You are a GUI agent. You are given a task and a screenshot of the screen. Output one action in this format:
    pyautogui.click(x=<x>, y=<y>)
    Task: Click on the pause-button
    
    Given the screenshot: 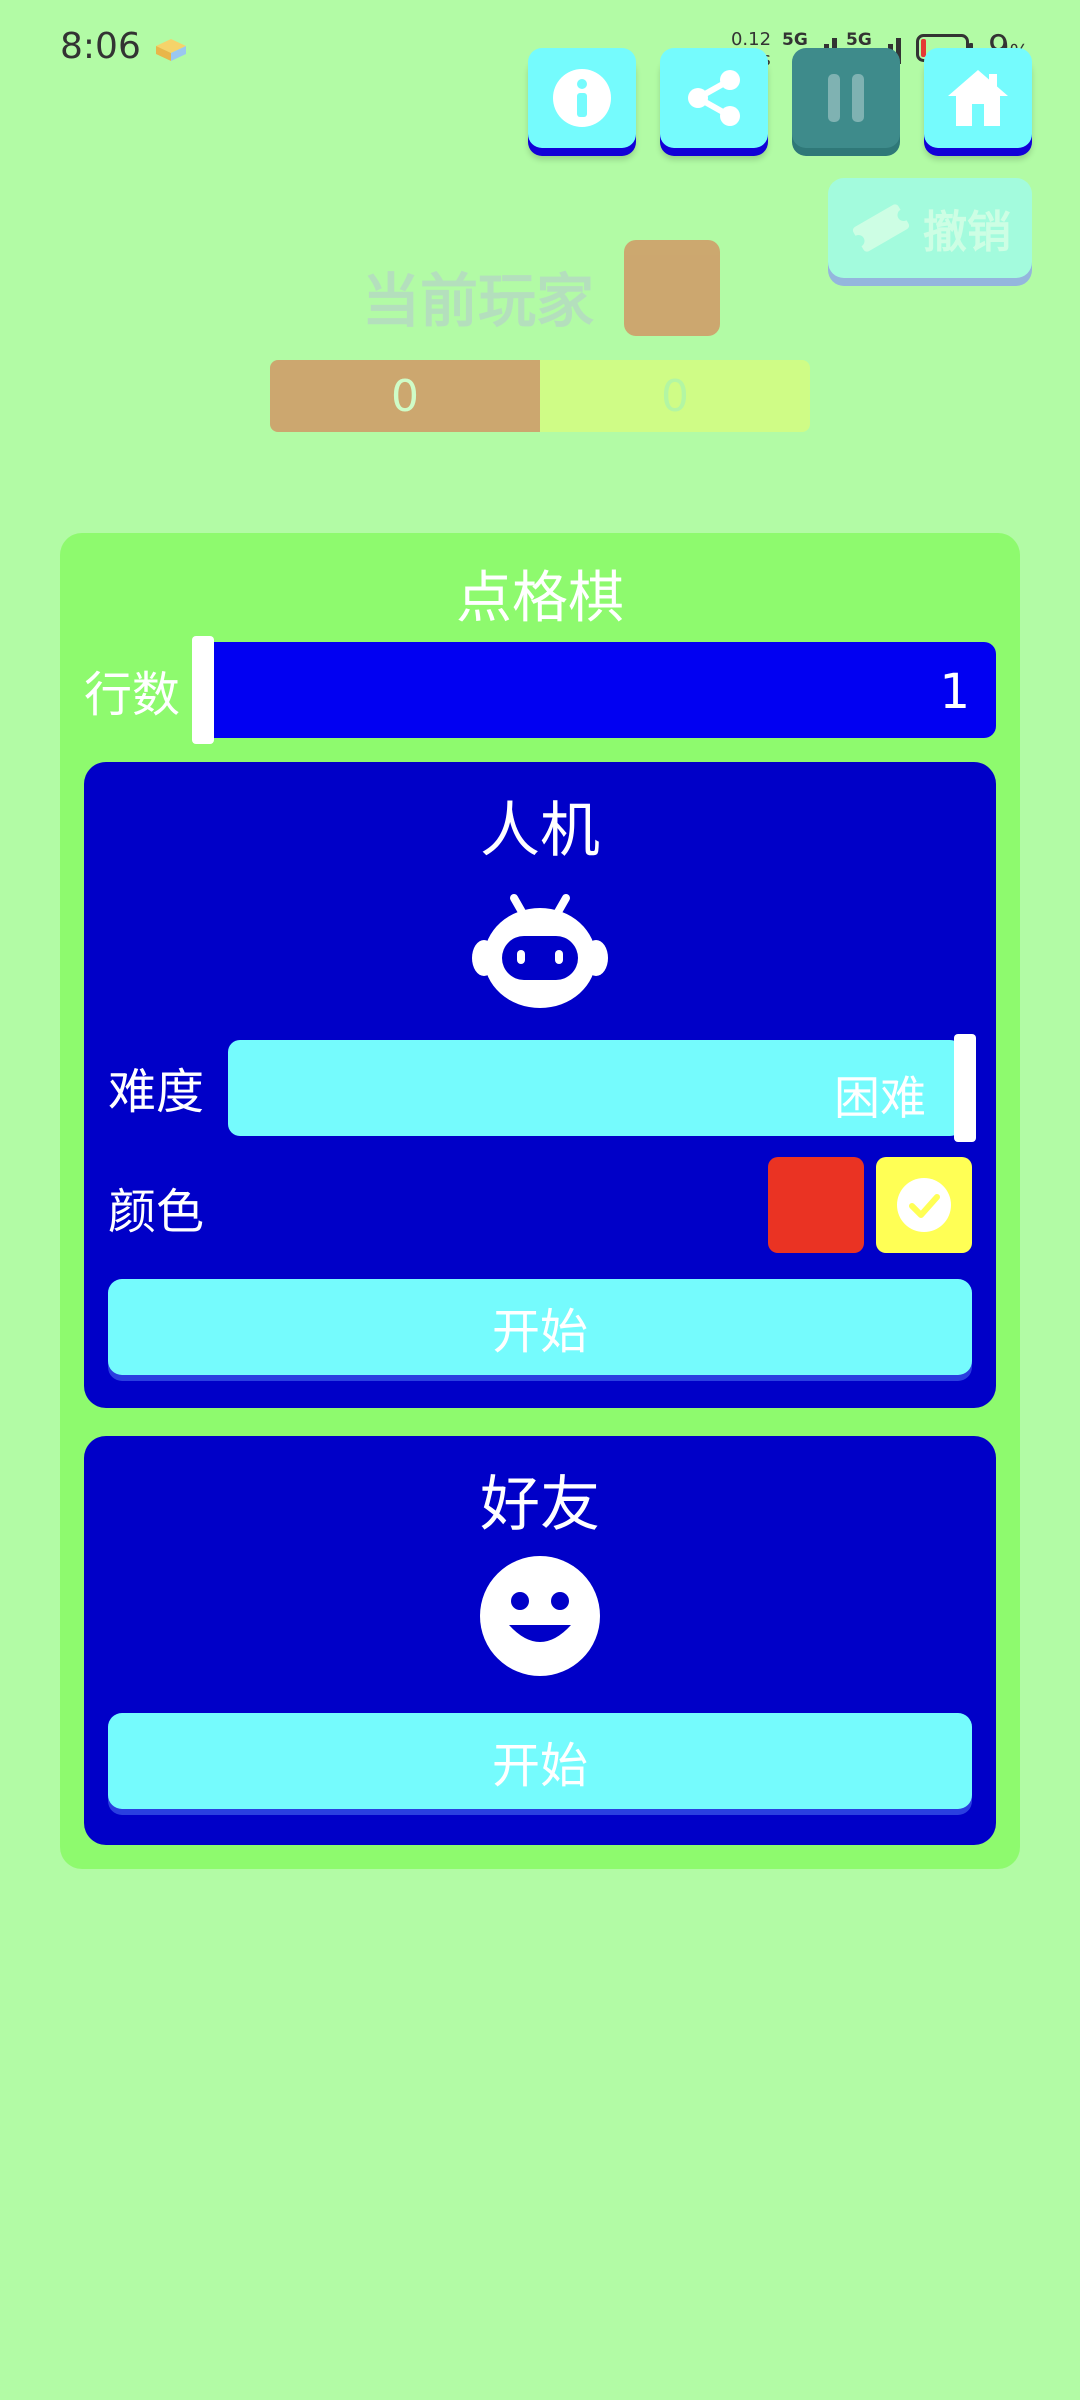 What is the action you would take?
    pyautogui.click(x=846, y=98)
    